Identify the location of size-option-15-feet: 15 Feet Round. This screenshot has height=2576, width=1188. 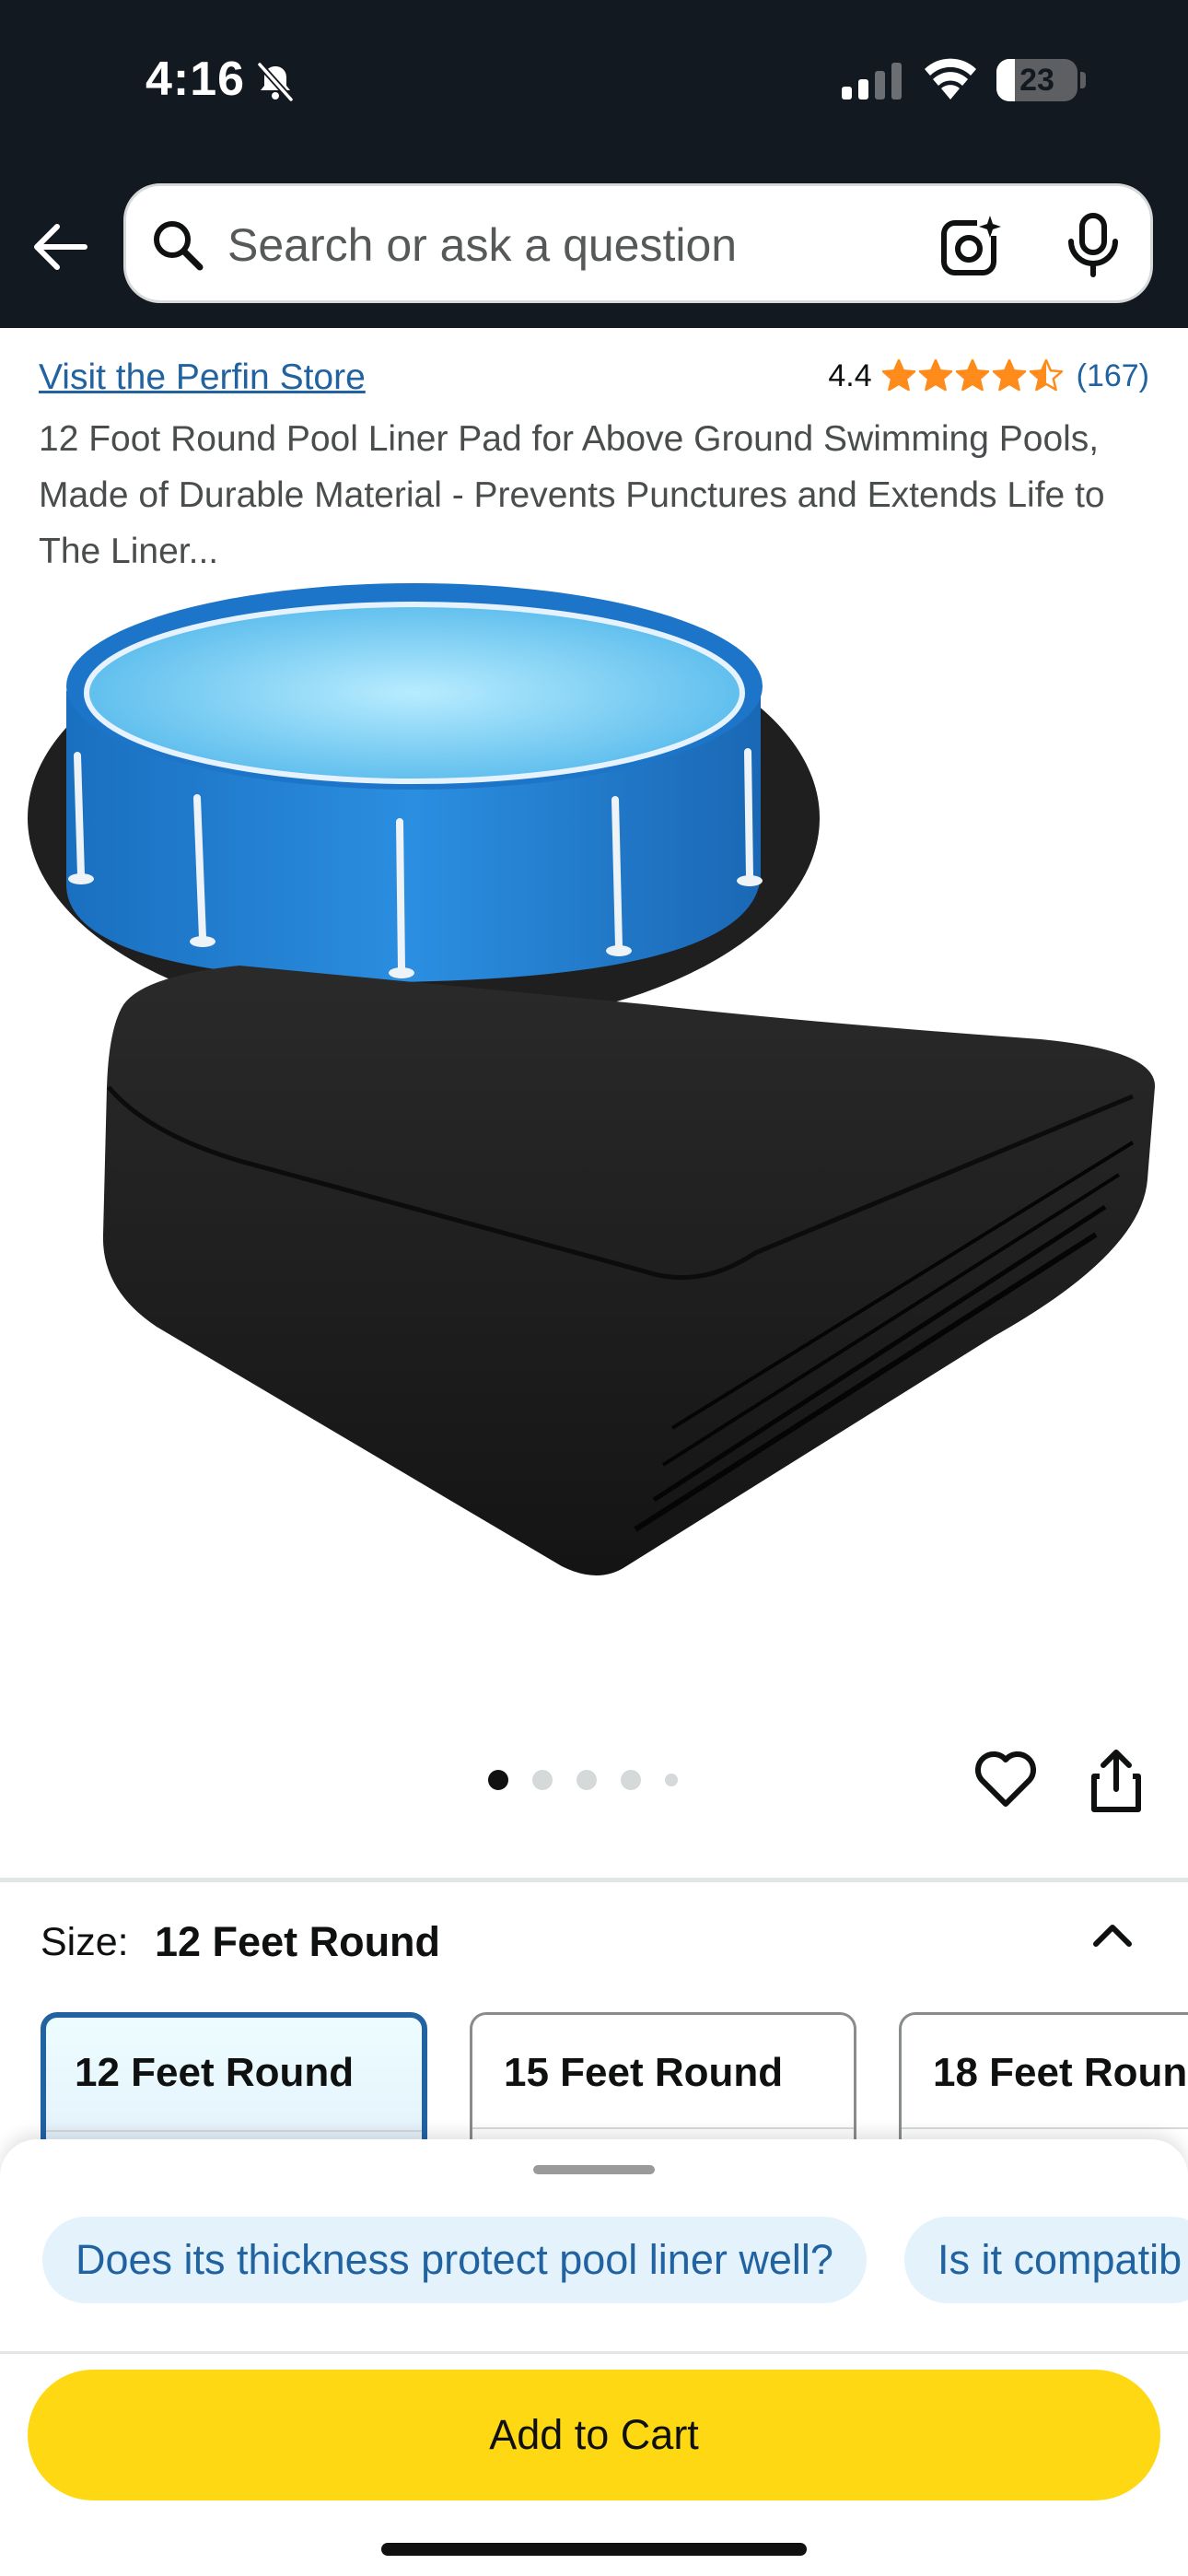
(663, 2076).